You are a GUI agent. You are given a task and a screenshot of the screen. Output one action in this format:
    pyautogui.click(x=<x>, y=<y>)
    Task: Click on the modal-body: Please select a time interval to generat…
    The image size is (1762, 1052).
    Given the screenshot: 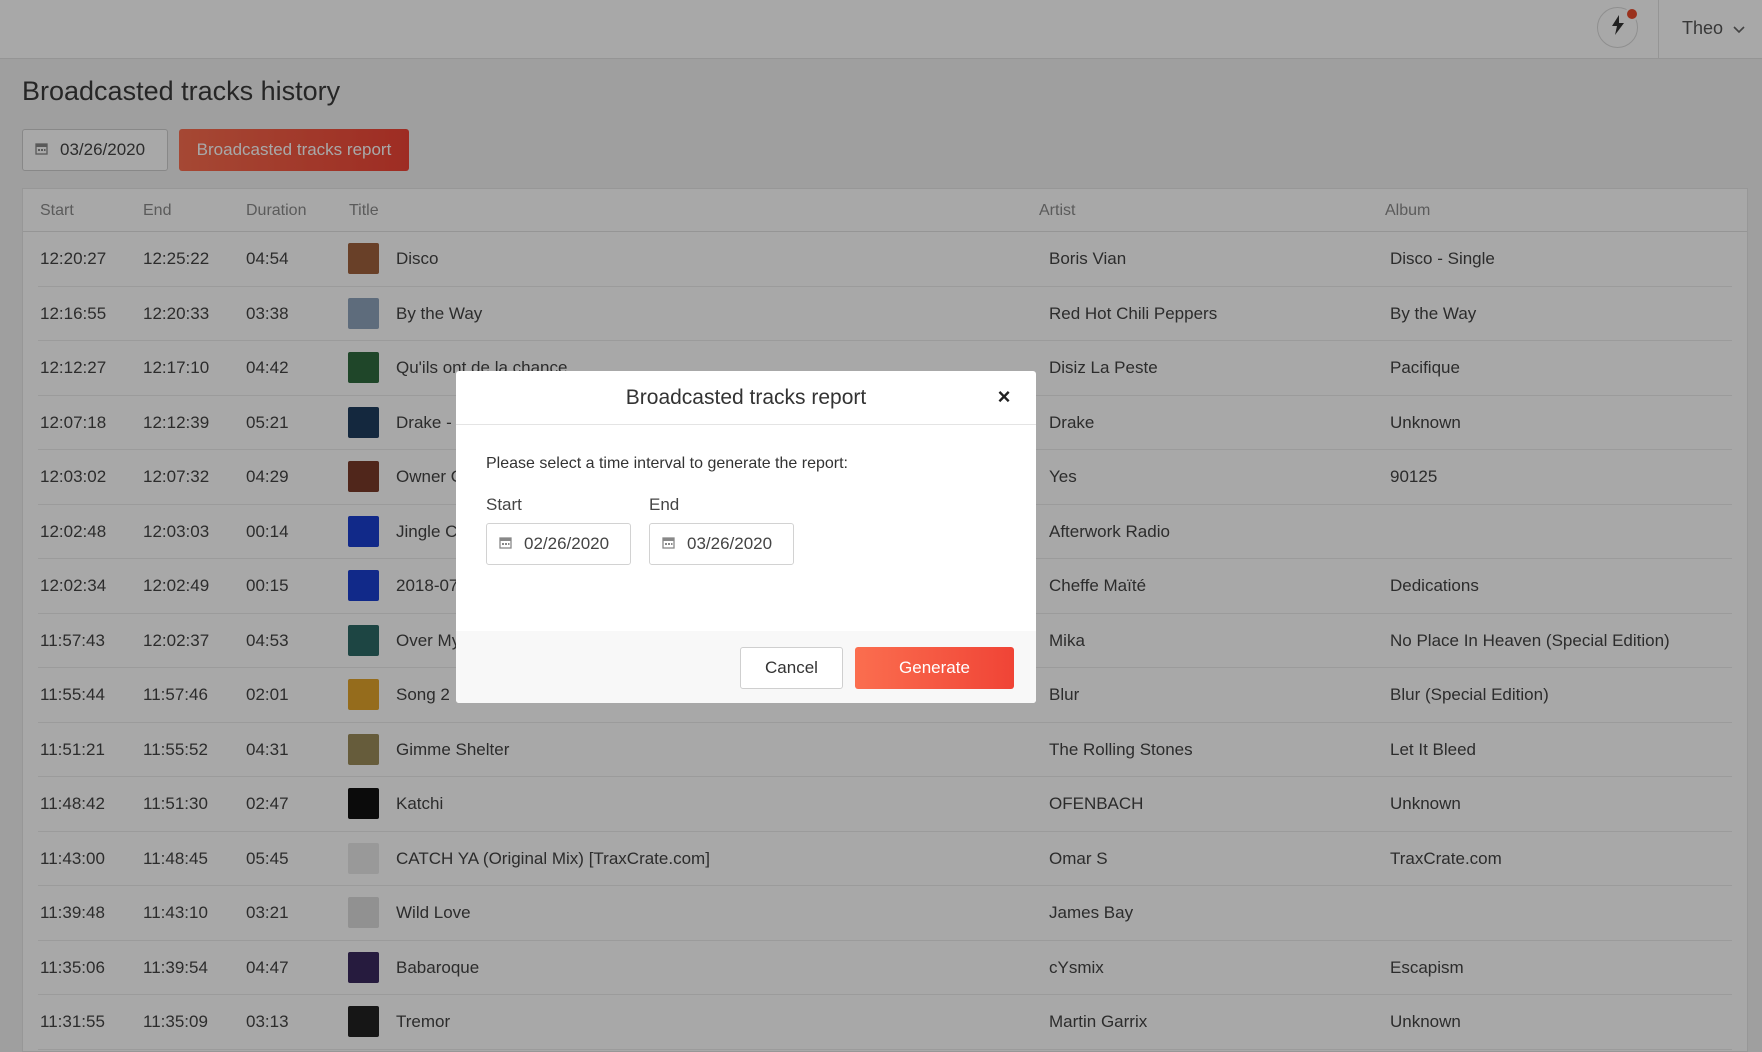 What is the action you would take?
    pyautogui.click(x=746, y=513)
    